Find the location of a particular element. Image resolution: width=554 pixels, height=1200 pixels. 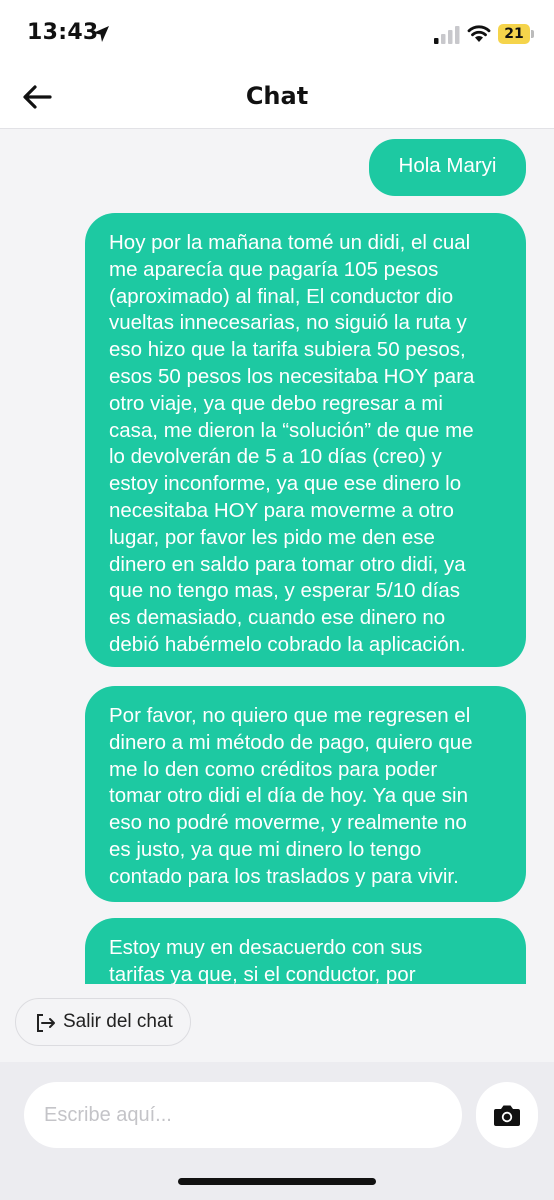

nav-header: Chat is located at coordinates (277, 97).